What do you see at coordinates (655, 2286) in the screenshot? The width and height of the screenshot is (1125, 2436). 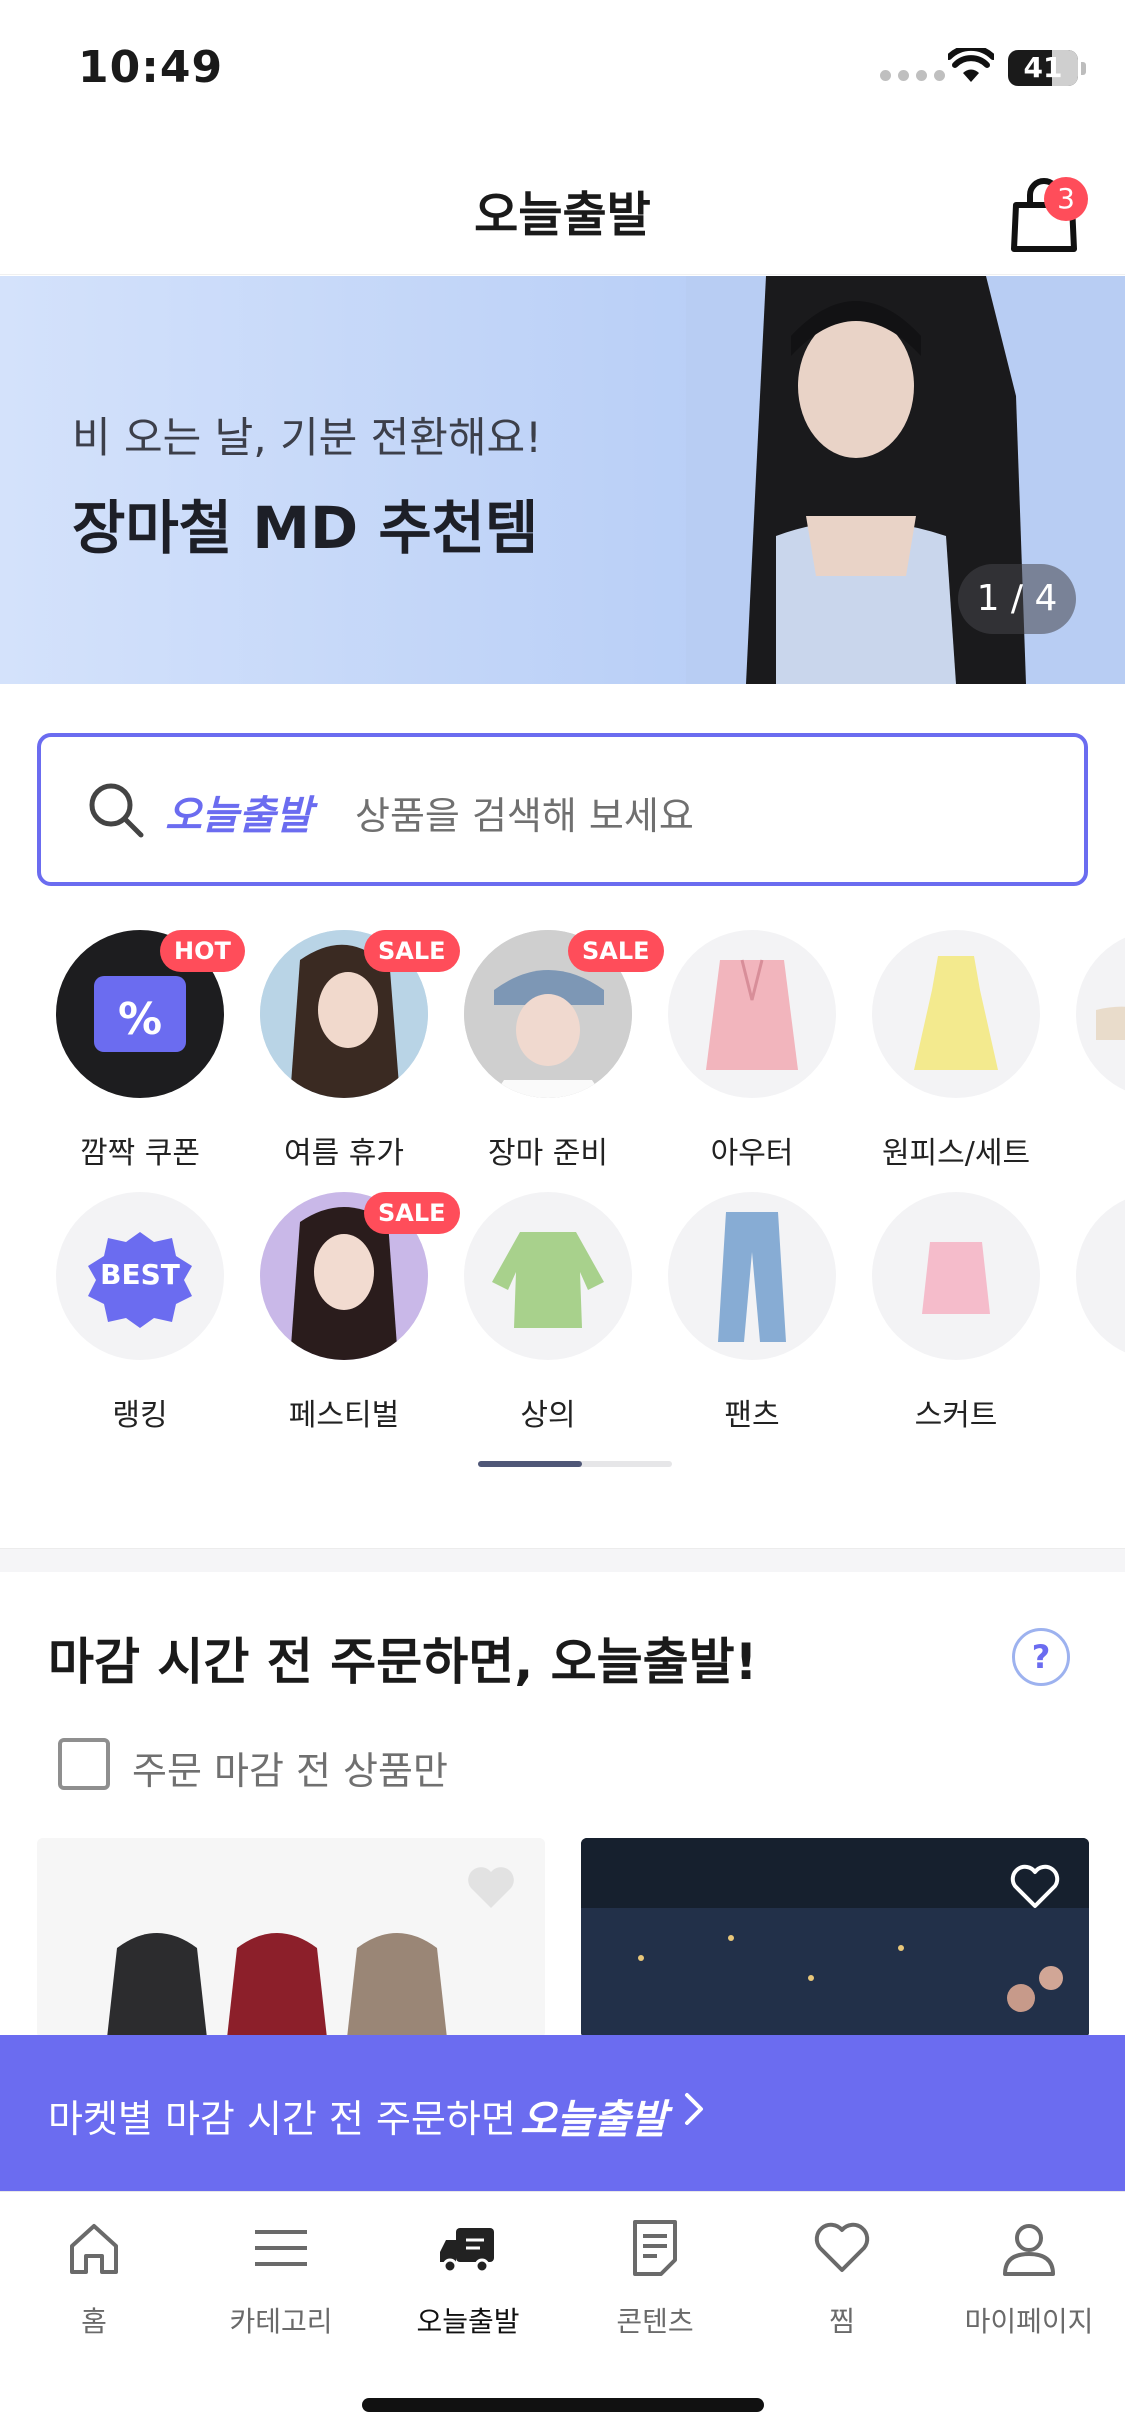 I see `tab-contents: 콘텐츠` at bounding box center [655, 2286].